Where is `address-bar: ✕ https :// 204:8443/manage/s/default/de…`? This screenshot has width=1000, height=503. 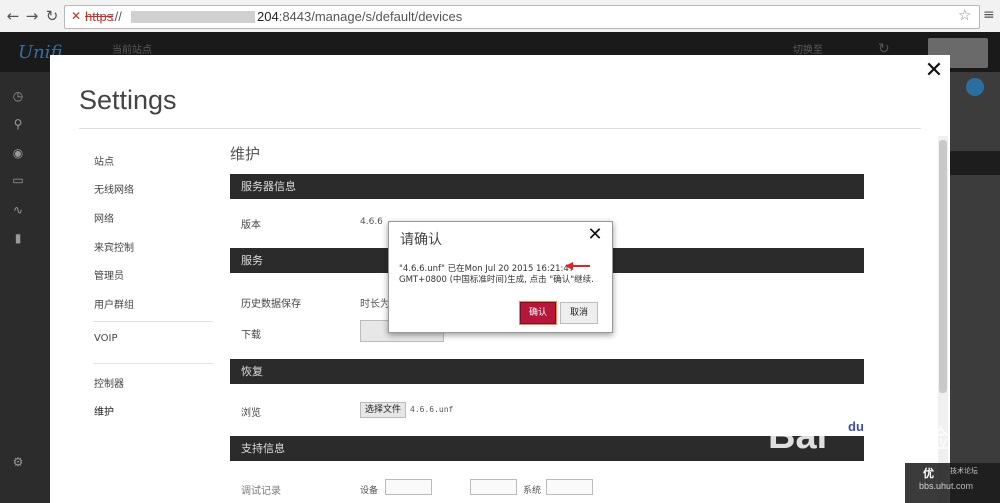
address-bar: ✕ https :// 204:8443/manage/s/default/de… is located at coordinates (522, 17).